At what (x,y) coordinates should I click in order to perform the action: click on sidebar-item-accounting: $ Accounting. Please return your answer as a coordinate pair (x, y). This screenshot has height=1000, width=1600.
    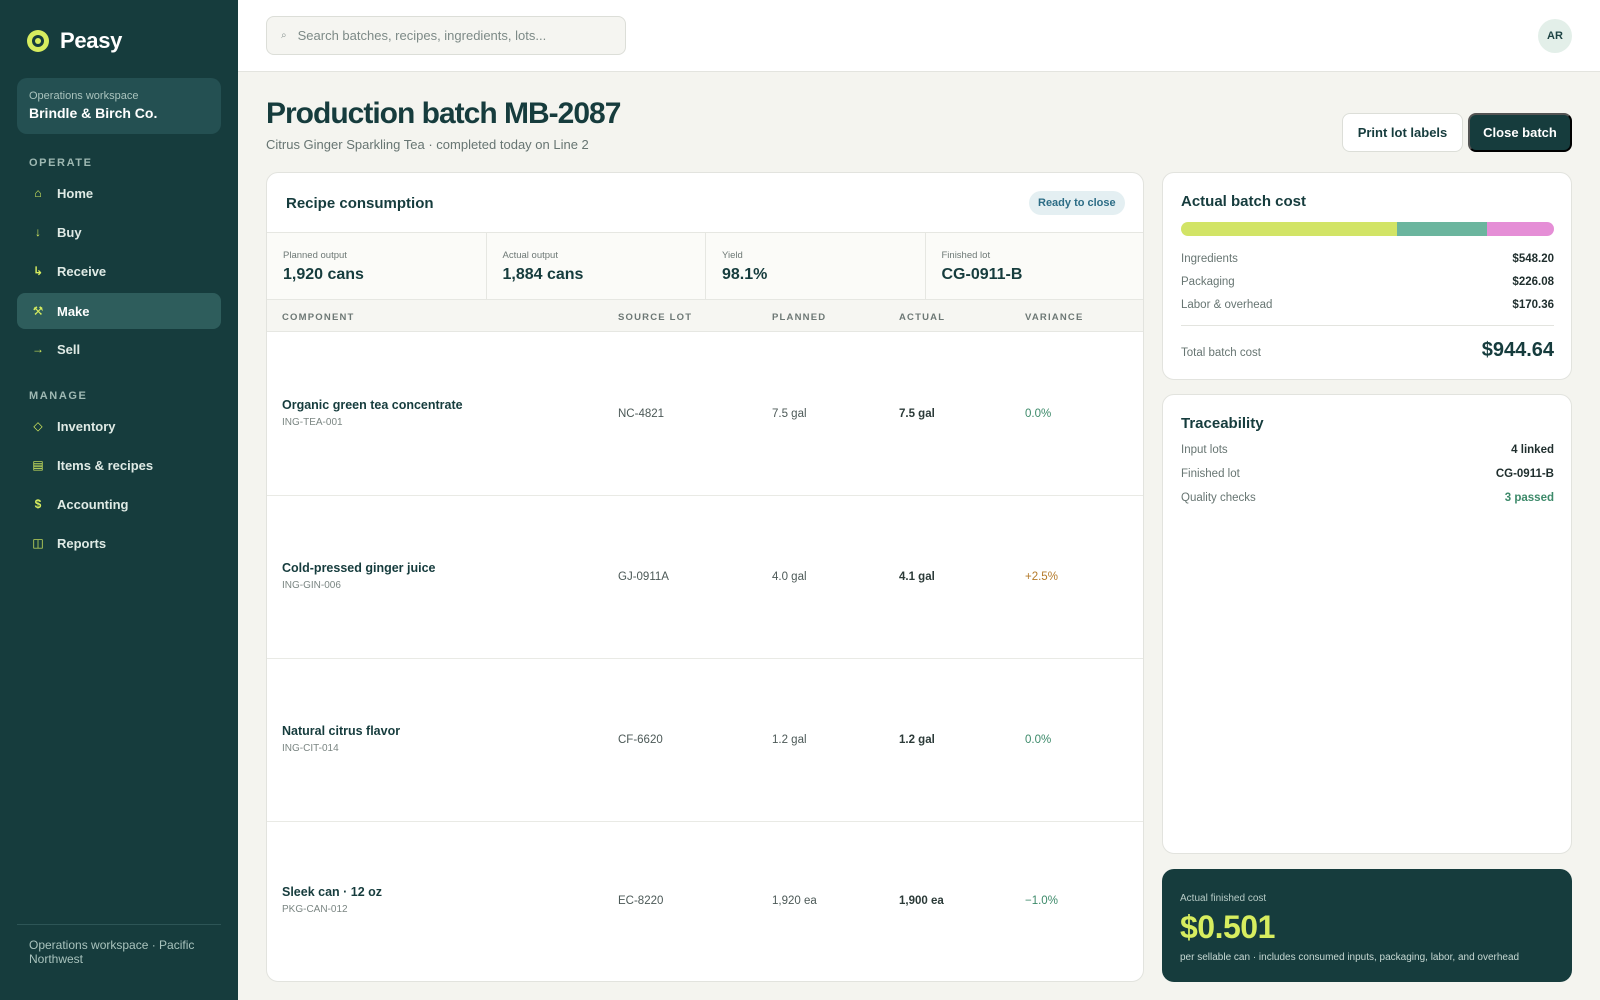
    Looking at the image, I should click on (119, 504).